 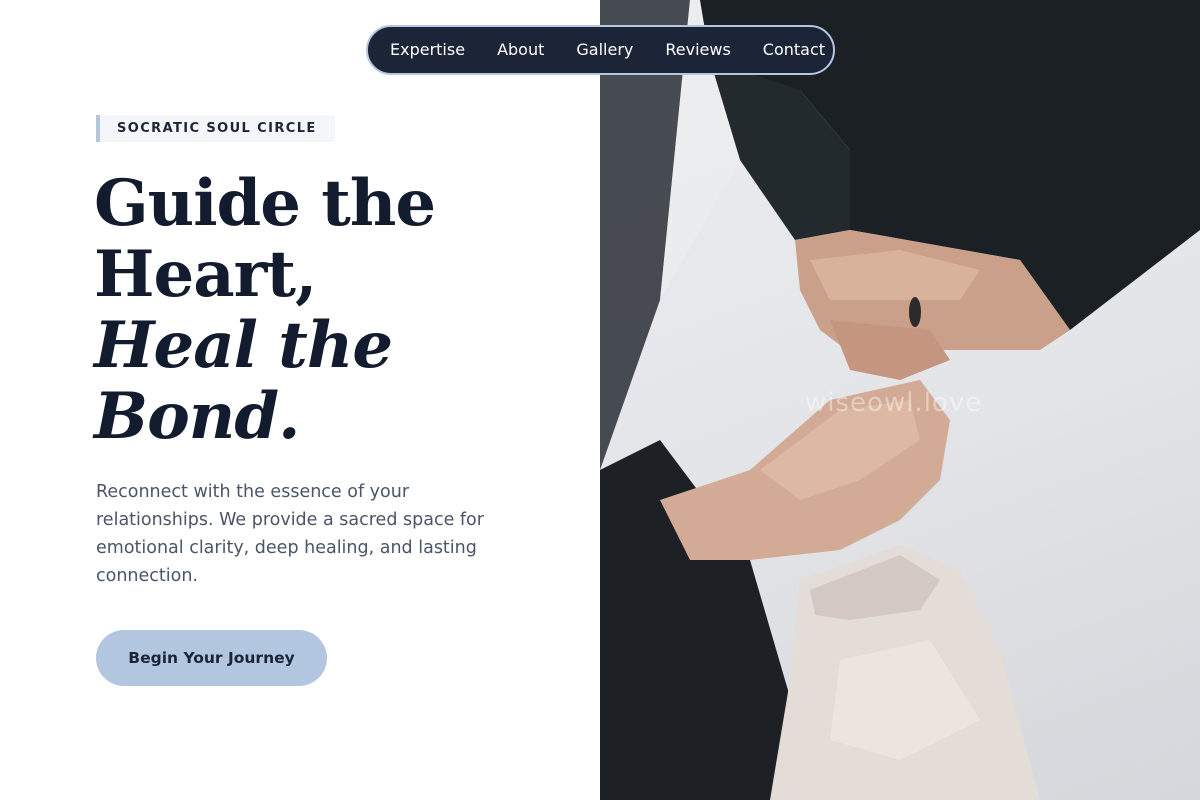 I want to click on main-nav: Expertise About Gallery Reviews Contact, so click(x=600, y=50).